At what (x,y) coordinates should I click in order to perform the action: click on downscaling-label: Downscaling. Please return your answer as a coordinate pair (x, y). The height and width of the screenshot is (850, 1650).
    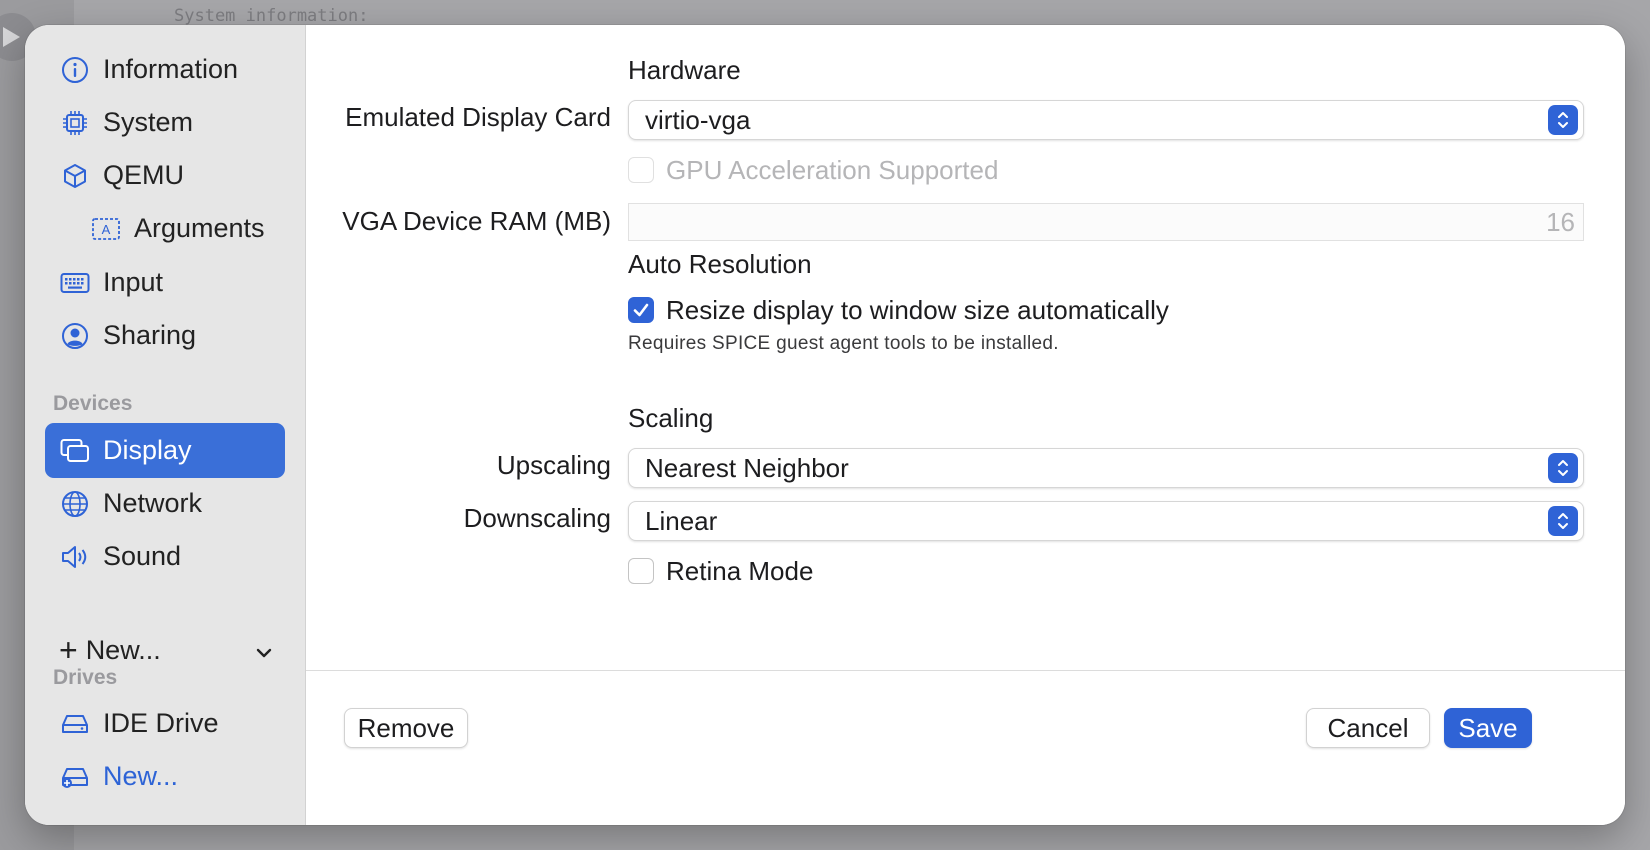
    Looking at the image, I should click on (537, 518).